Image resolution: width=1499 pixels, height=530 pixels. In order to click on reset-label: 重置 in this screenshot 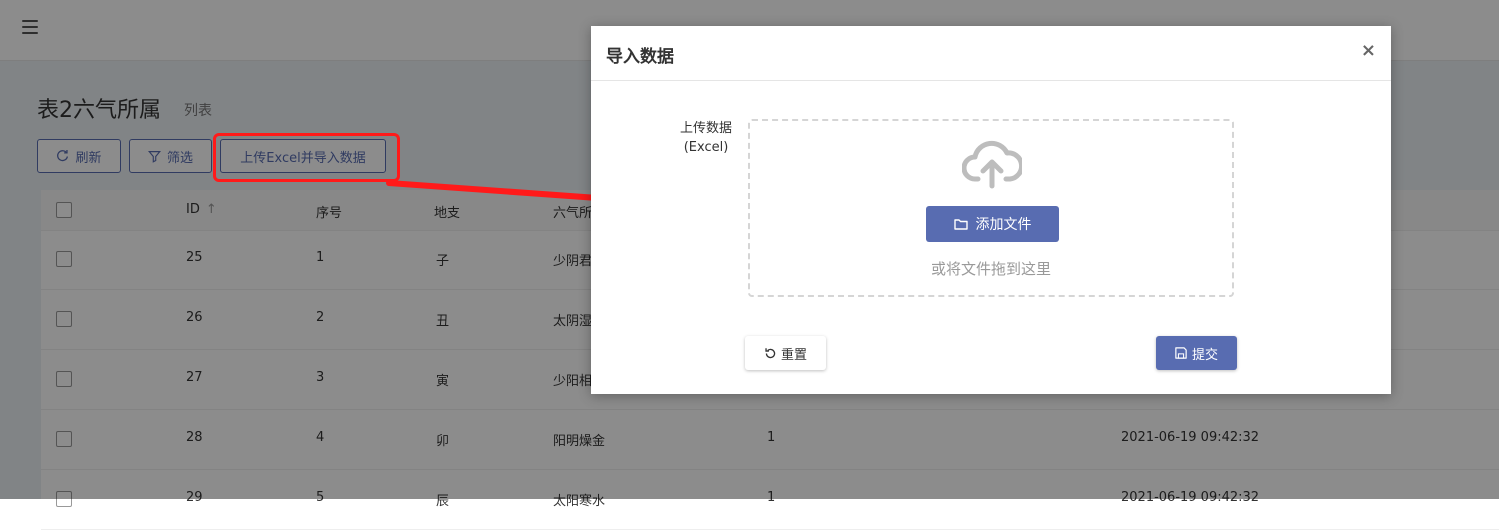, I will do `click(793, 355)`.